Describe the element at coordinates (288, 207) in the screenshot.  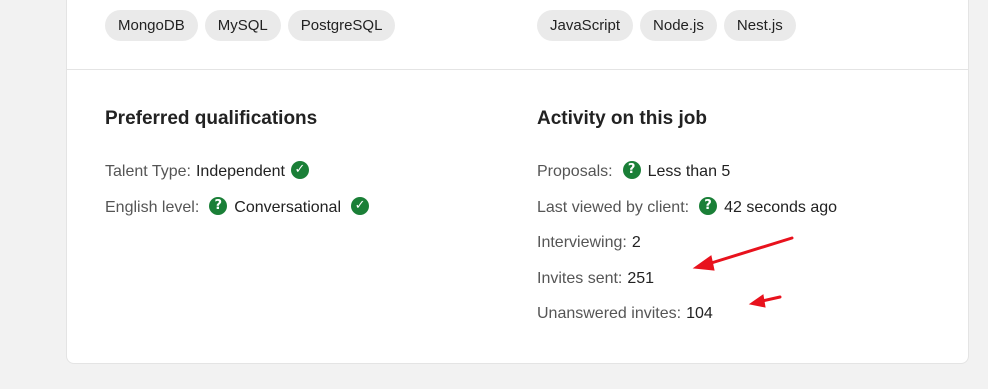
I see `english-level-value: Conversational` at that location.